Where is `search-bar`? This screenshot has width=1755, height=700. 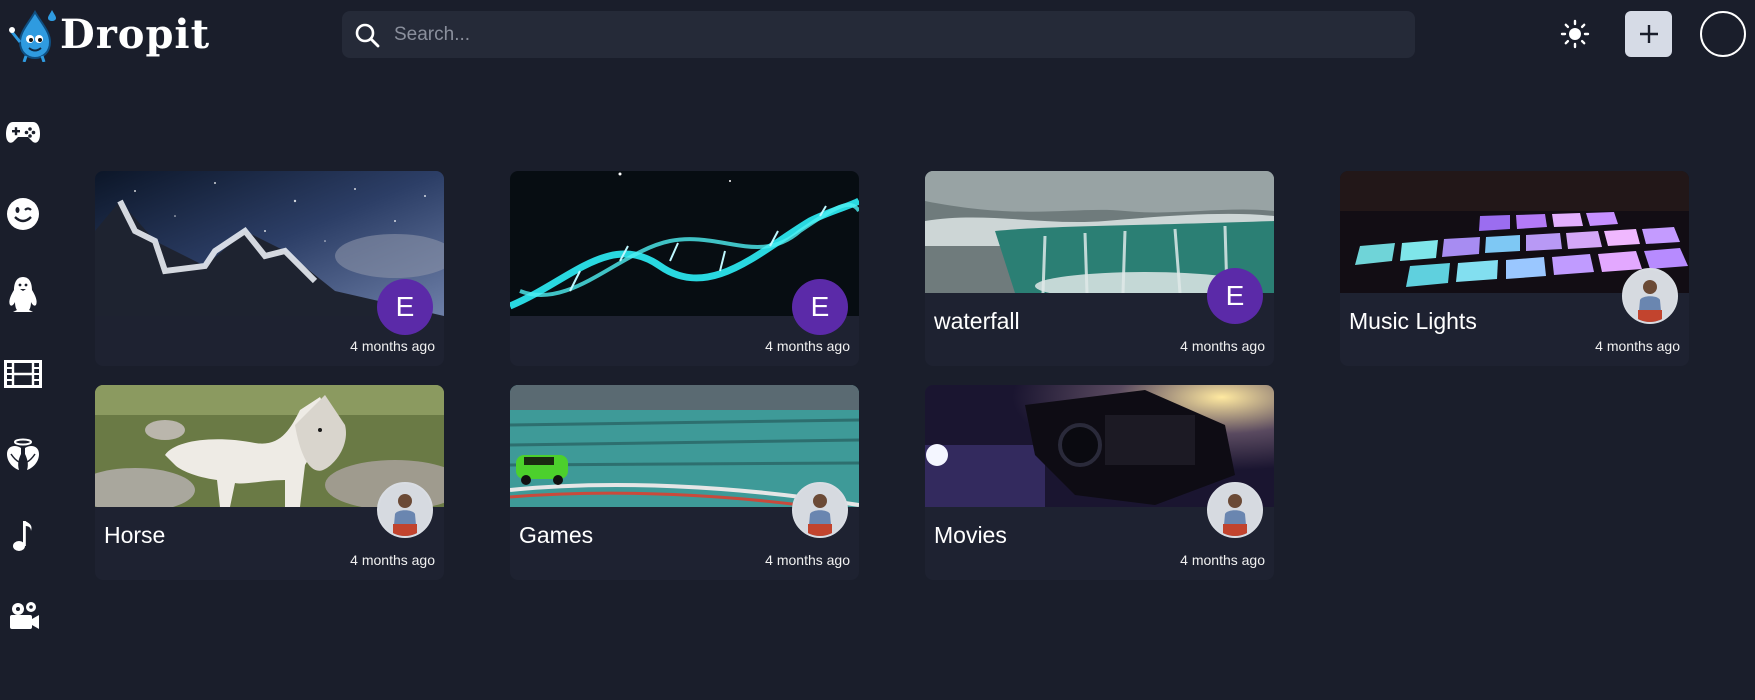
search-bar is located at coordinates (878, 34).